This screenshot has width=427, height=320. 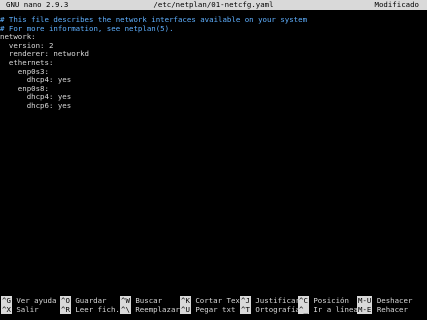 I want to click on shortcut-label: Leer fich., so click(x=97, y=309).